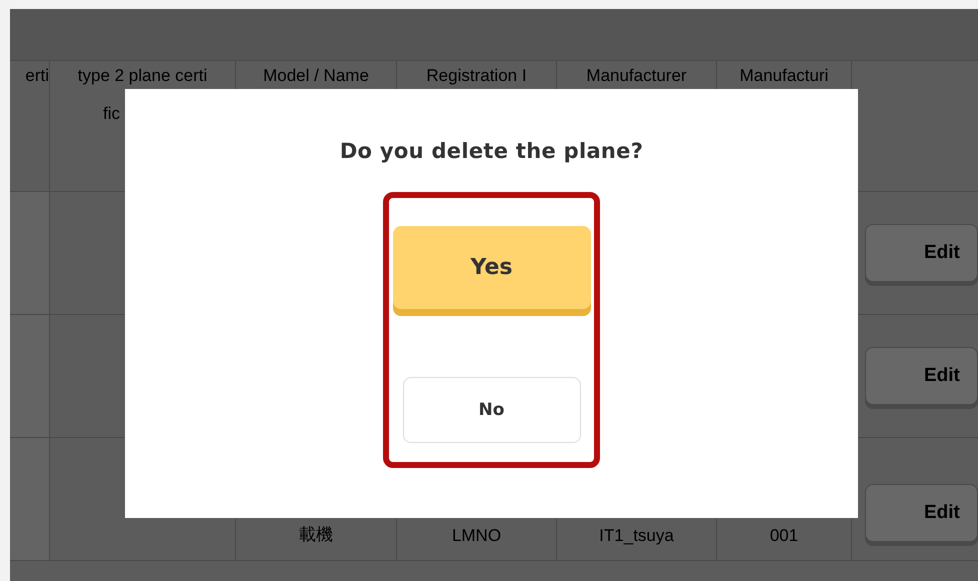 Image resolution: width=978 pixels, height=581 pixels. What do you see at coordinates (316, 535) in the screenshot?
I see `table-cell-text: 載機` at bounding box center [316, 535].